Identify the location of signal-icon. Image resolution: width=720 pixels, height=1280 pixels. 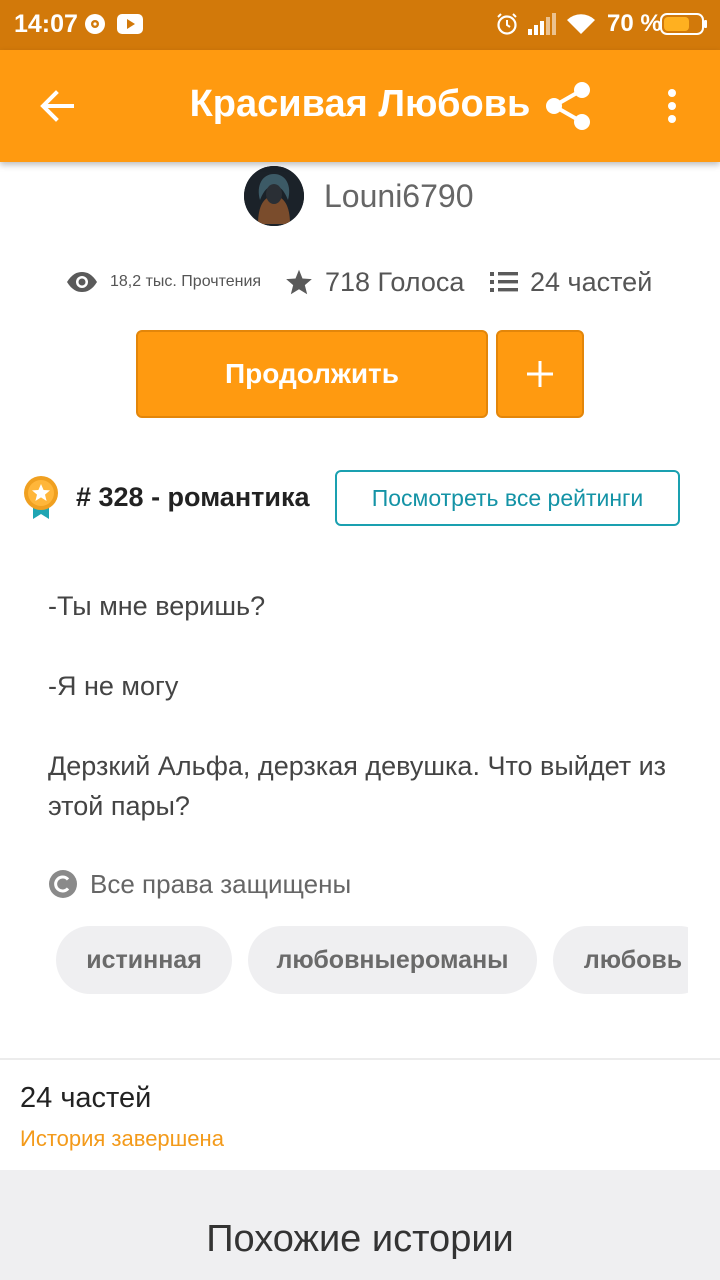
(542, 24).